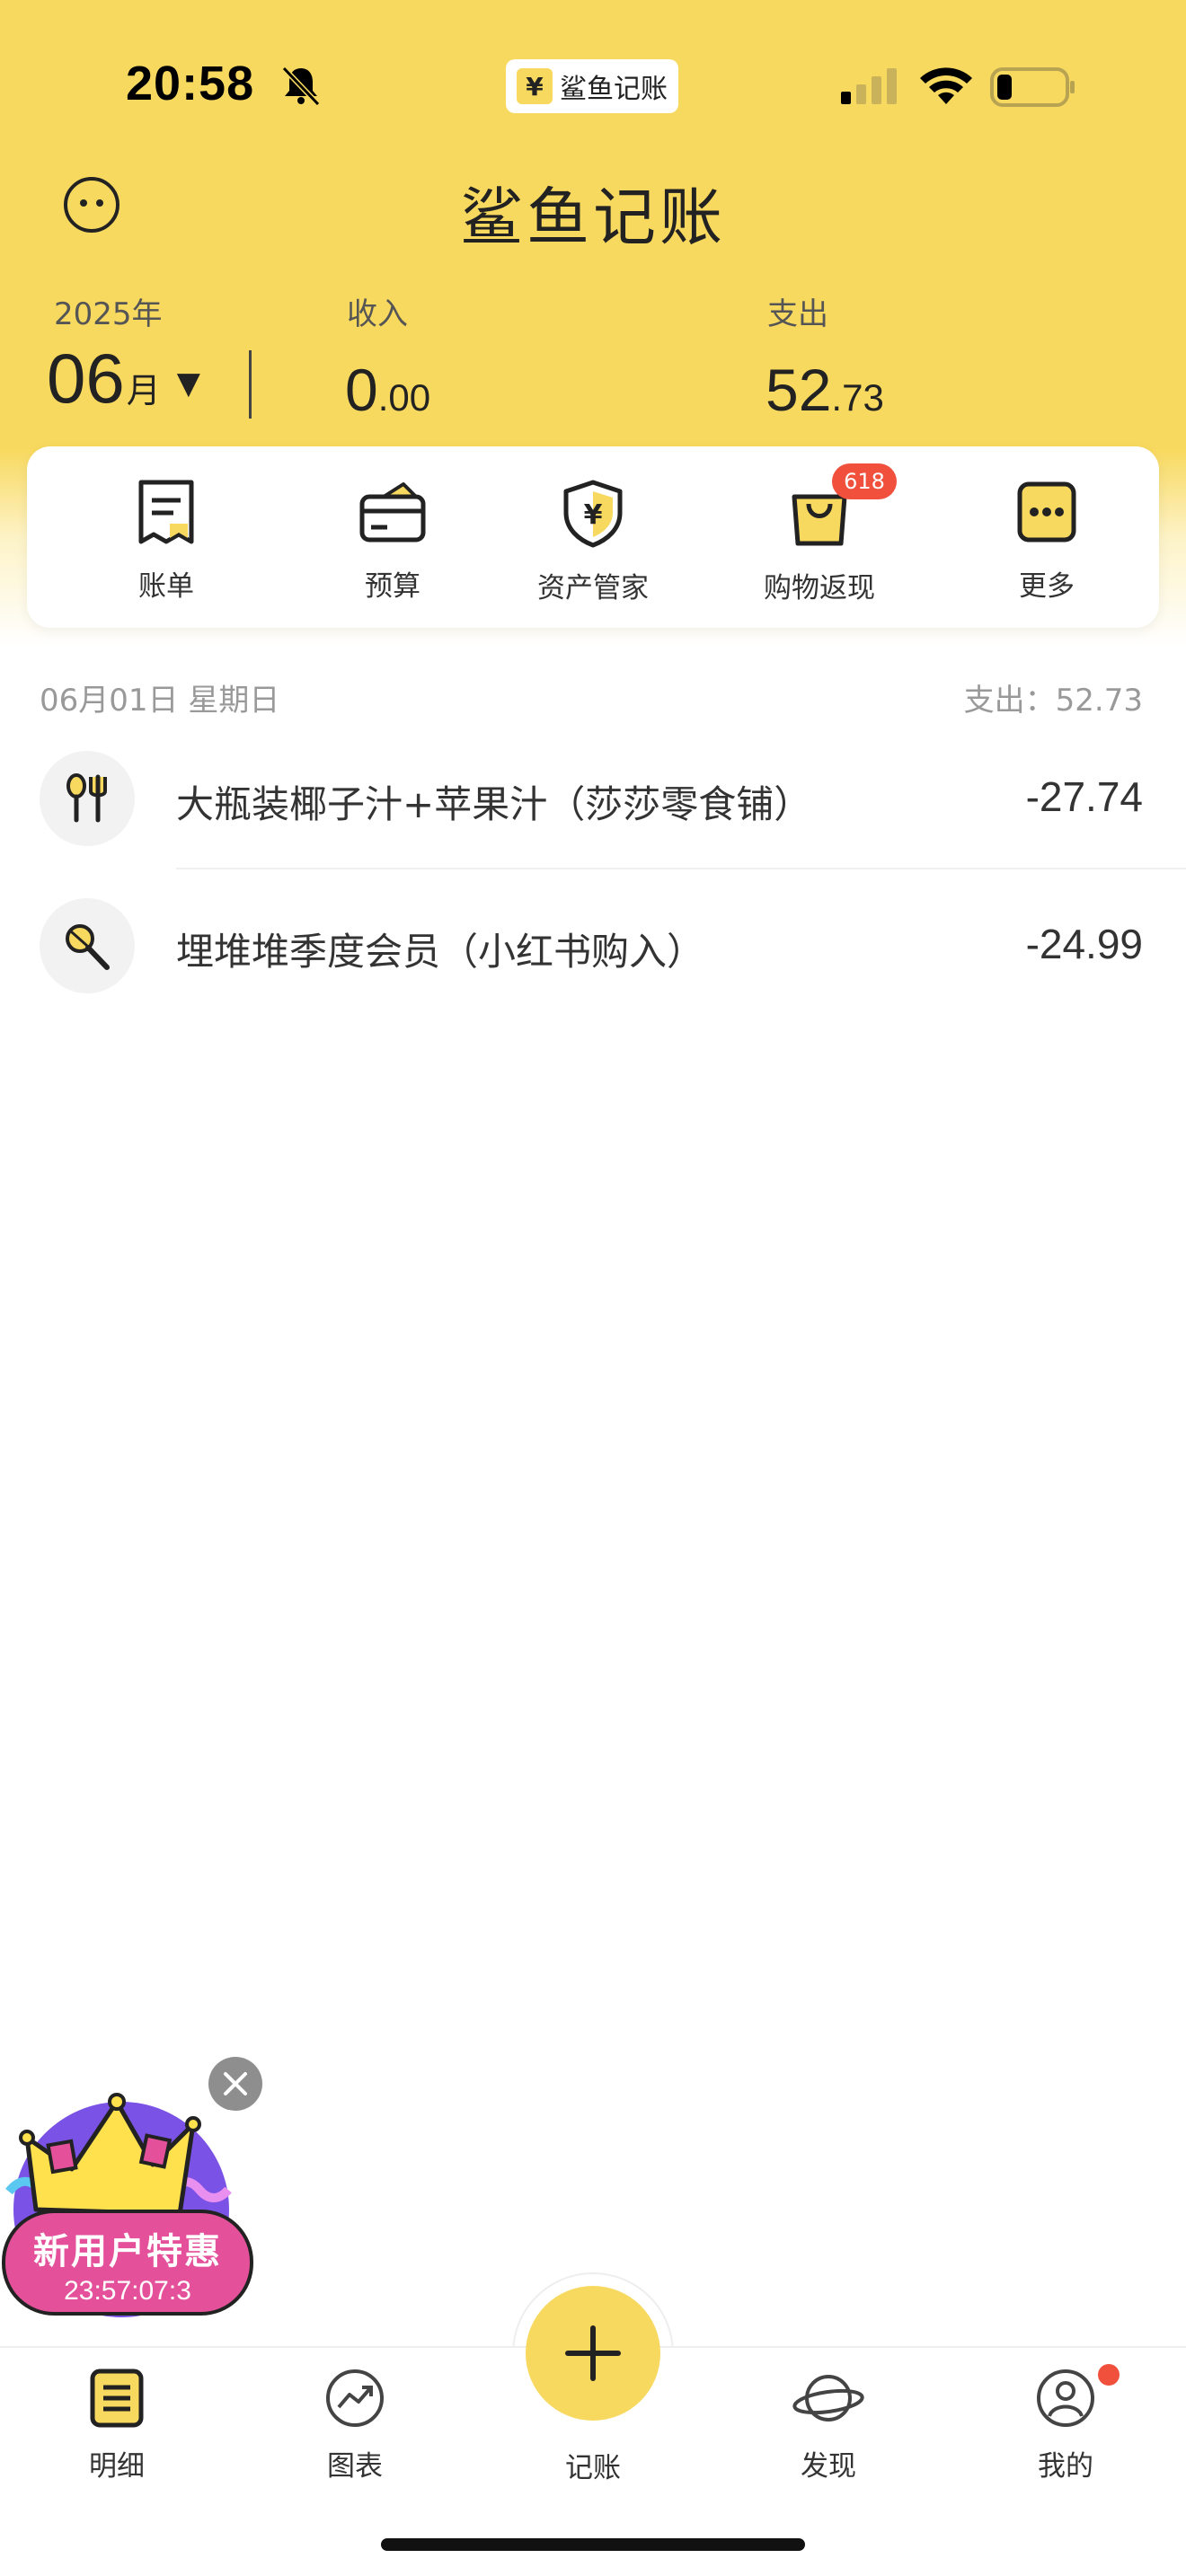  Describe the element at coordinates (188, 383) in the screenshot. I see `dropdown-caret-icon: ▼` at that location.